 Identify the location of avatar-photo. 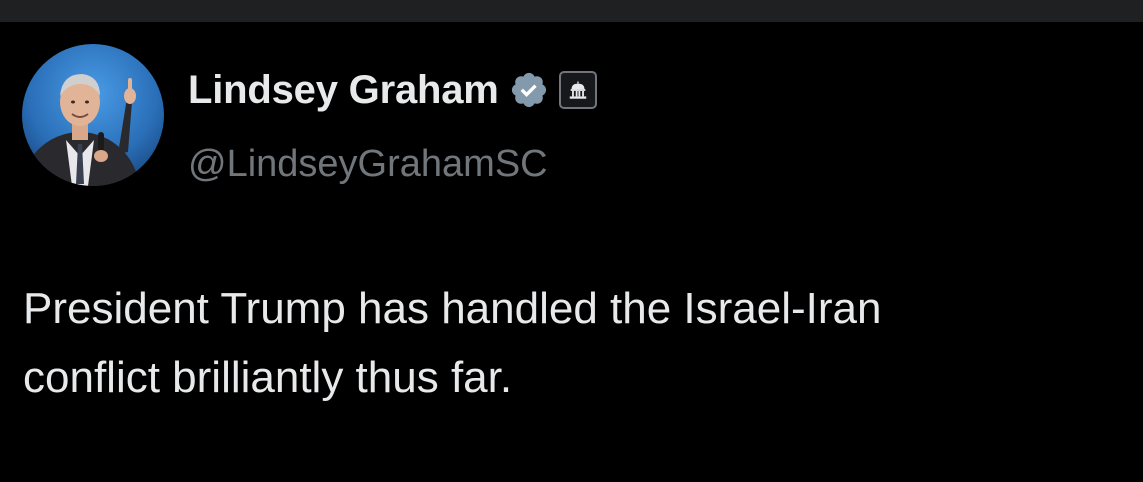
(93, 115).